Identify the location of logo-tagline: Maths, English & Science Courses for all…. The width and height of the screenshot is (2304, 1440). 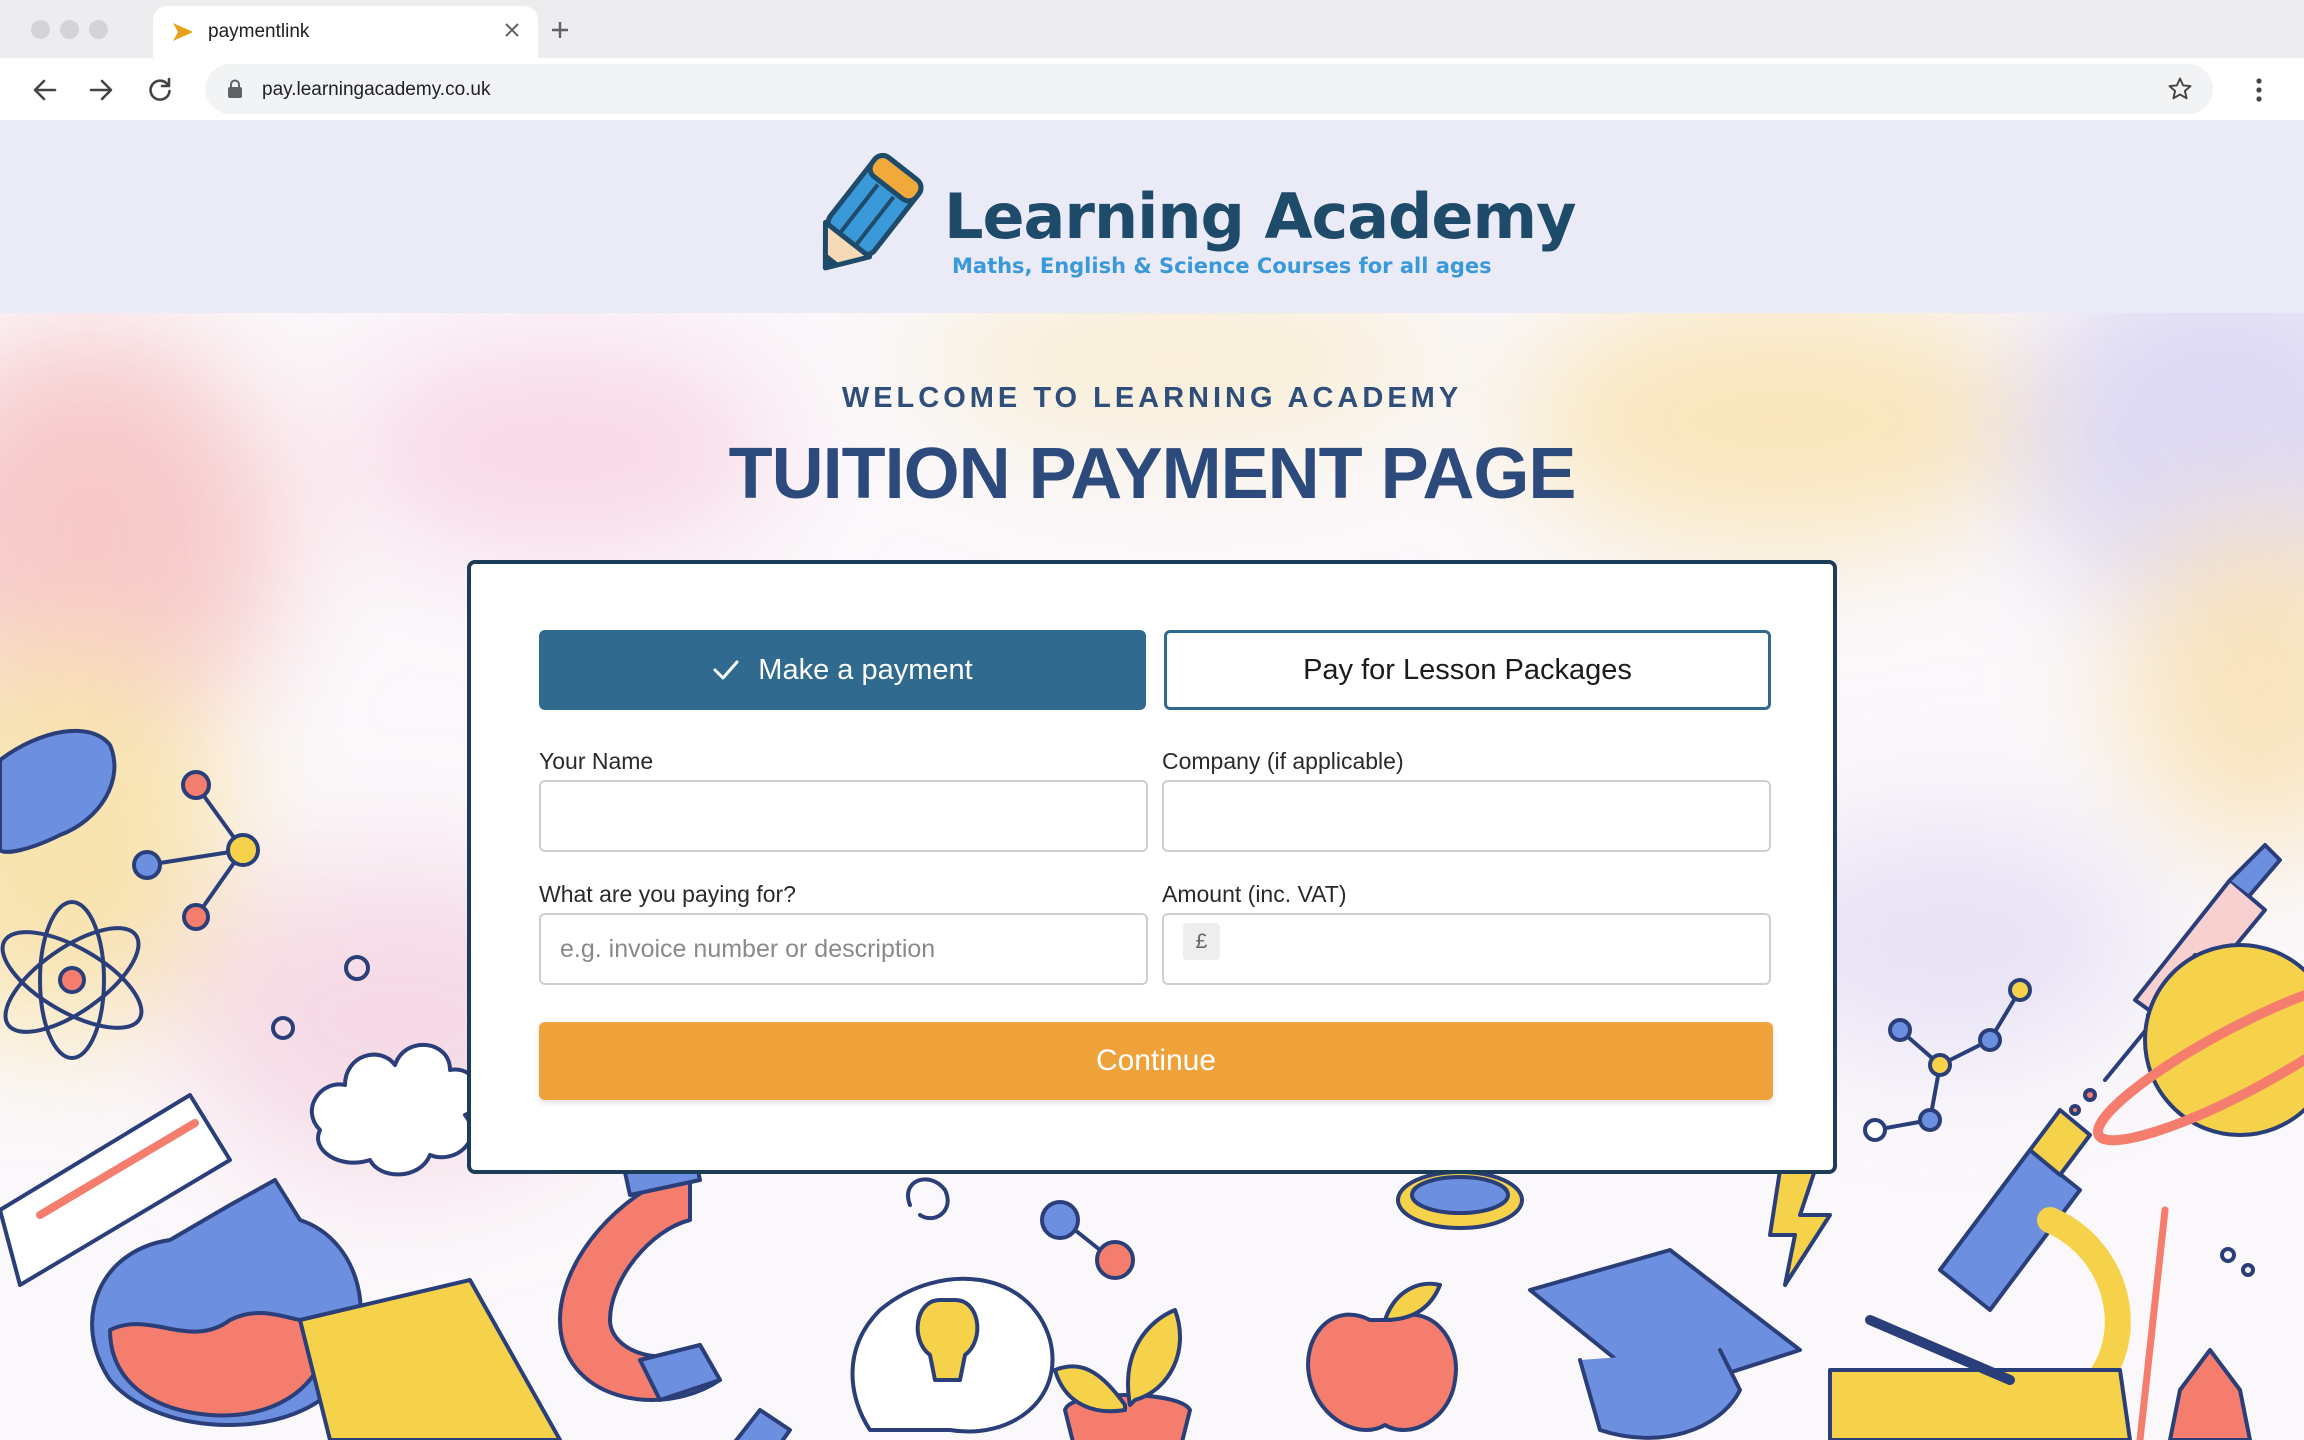
(1222, 266).